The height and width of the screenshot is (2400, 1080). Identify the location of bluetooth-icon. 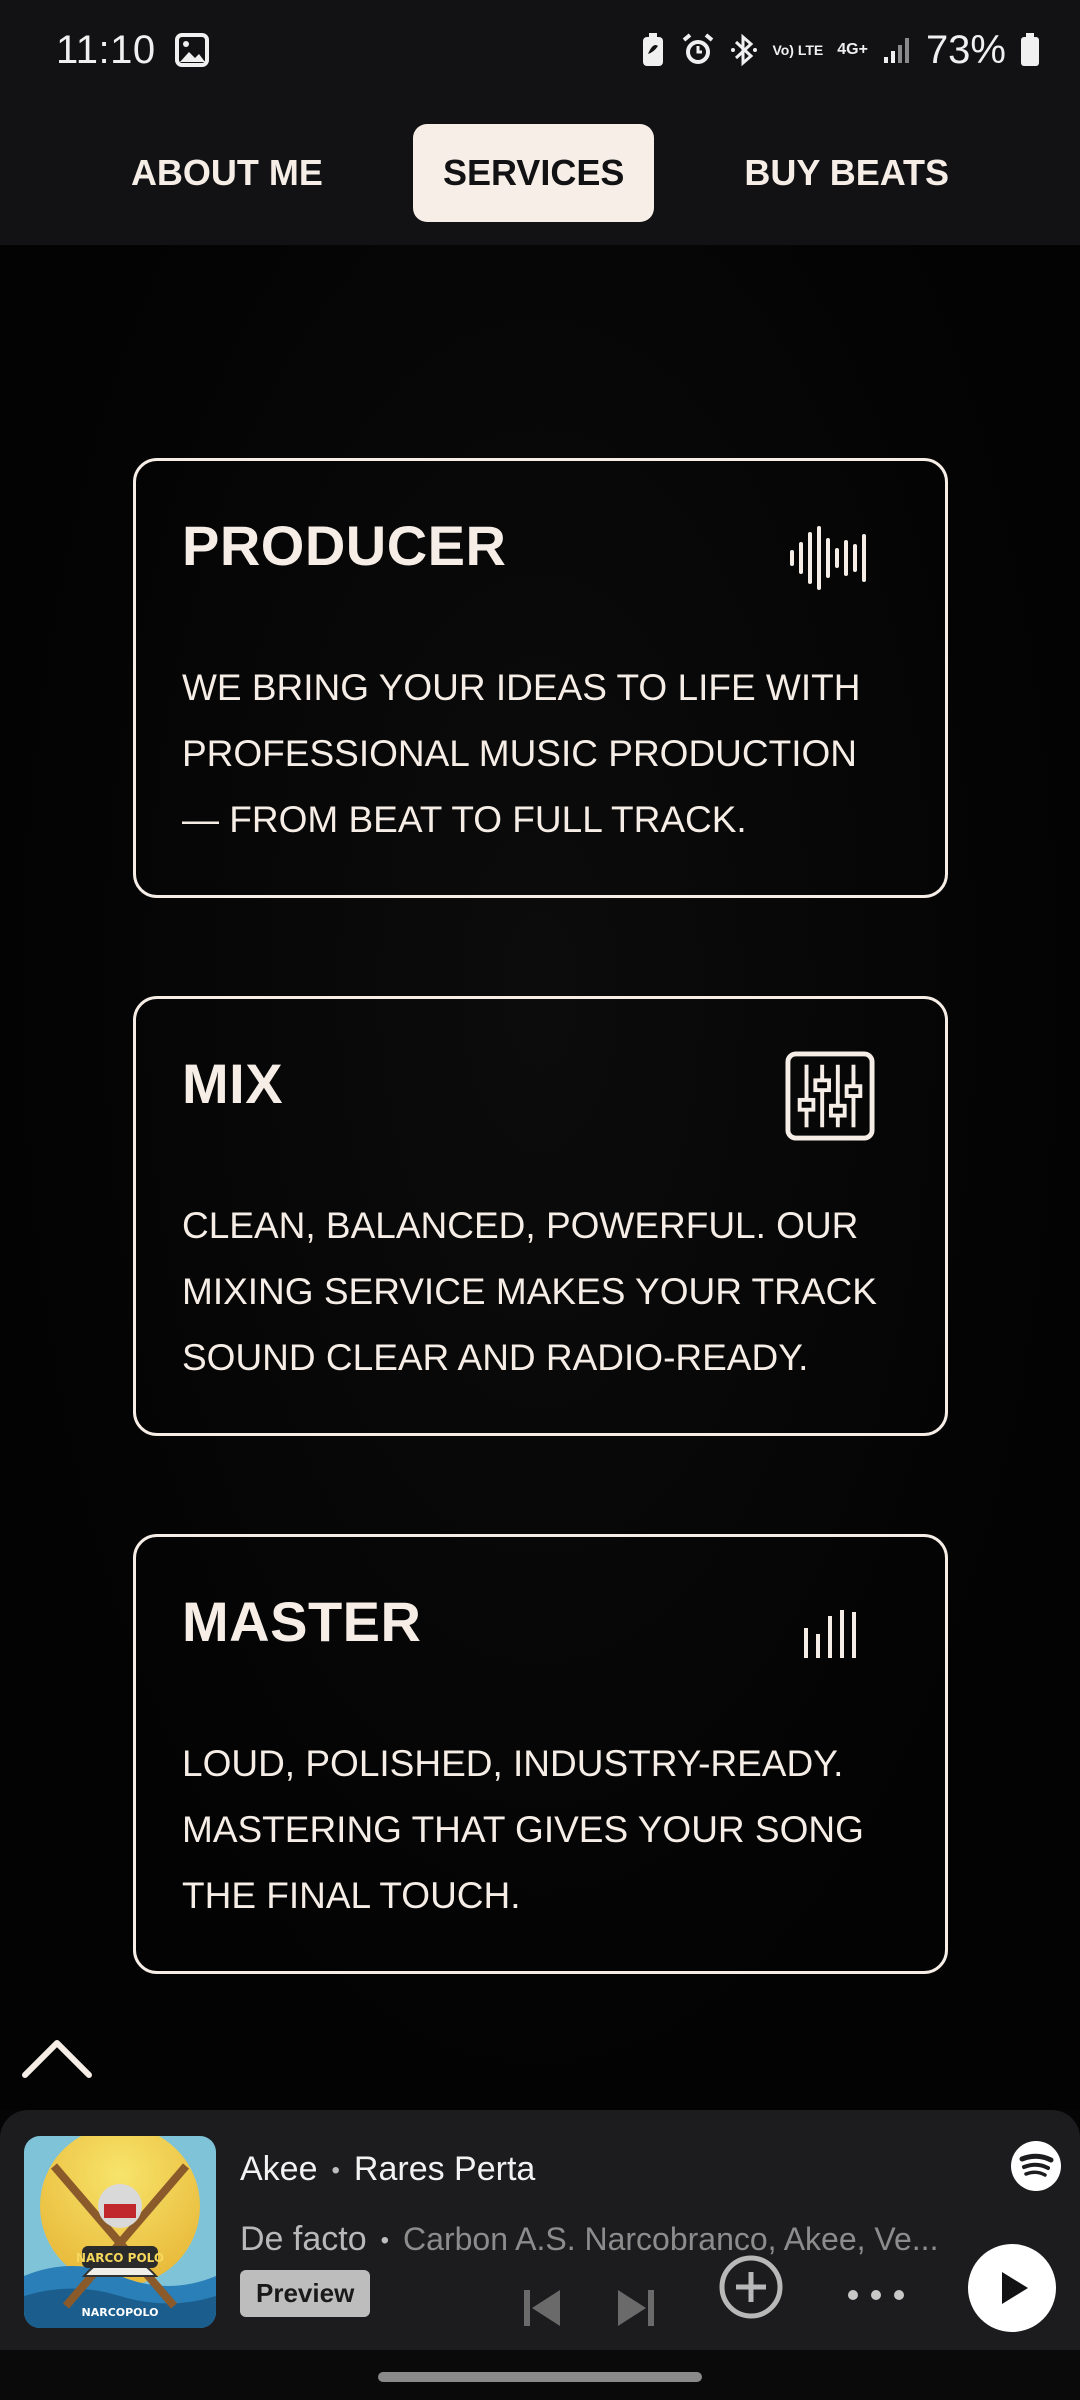
(744, 50).